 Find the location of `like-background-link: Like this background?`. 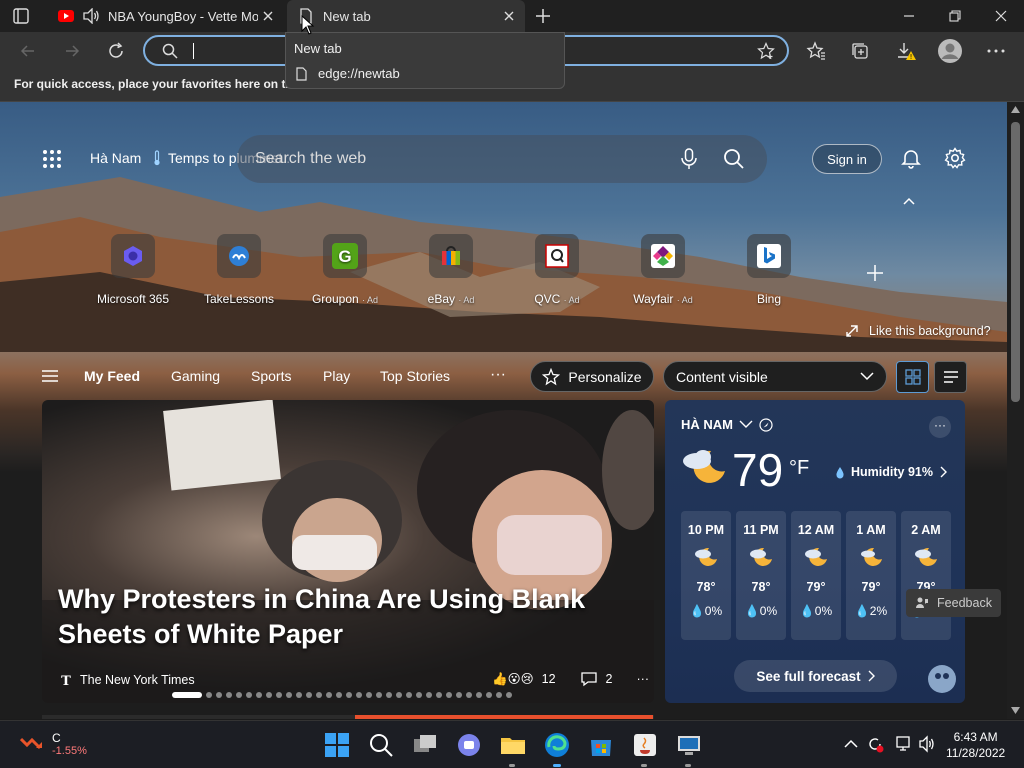

like-background-link: Like this background? is located at coordinates (918, 331).